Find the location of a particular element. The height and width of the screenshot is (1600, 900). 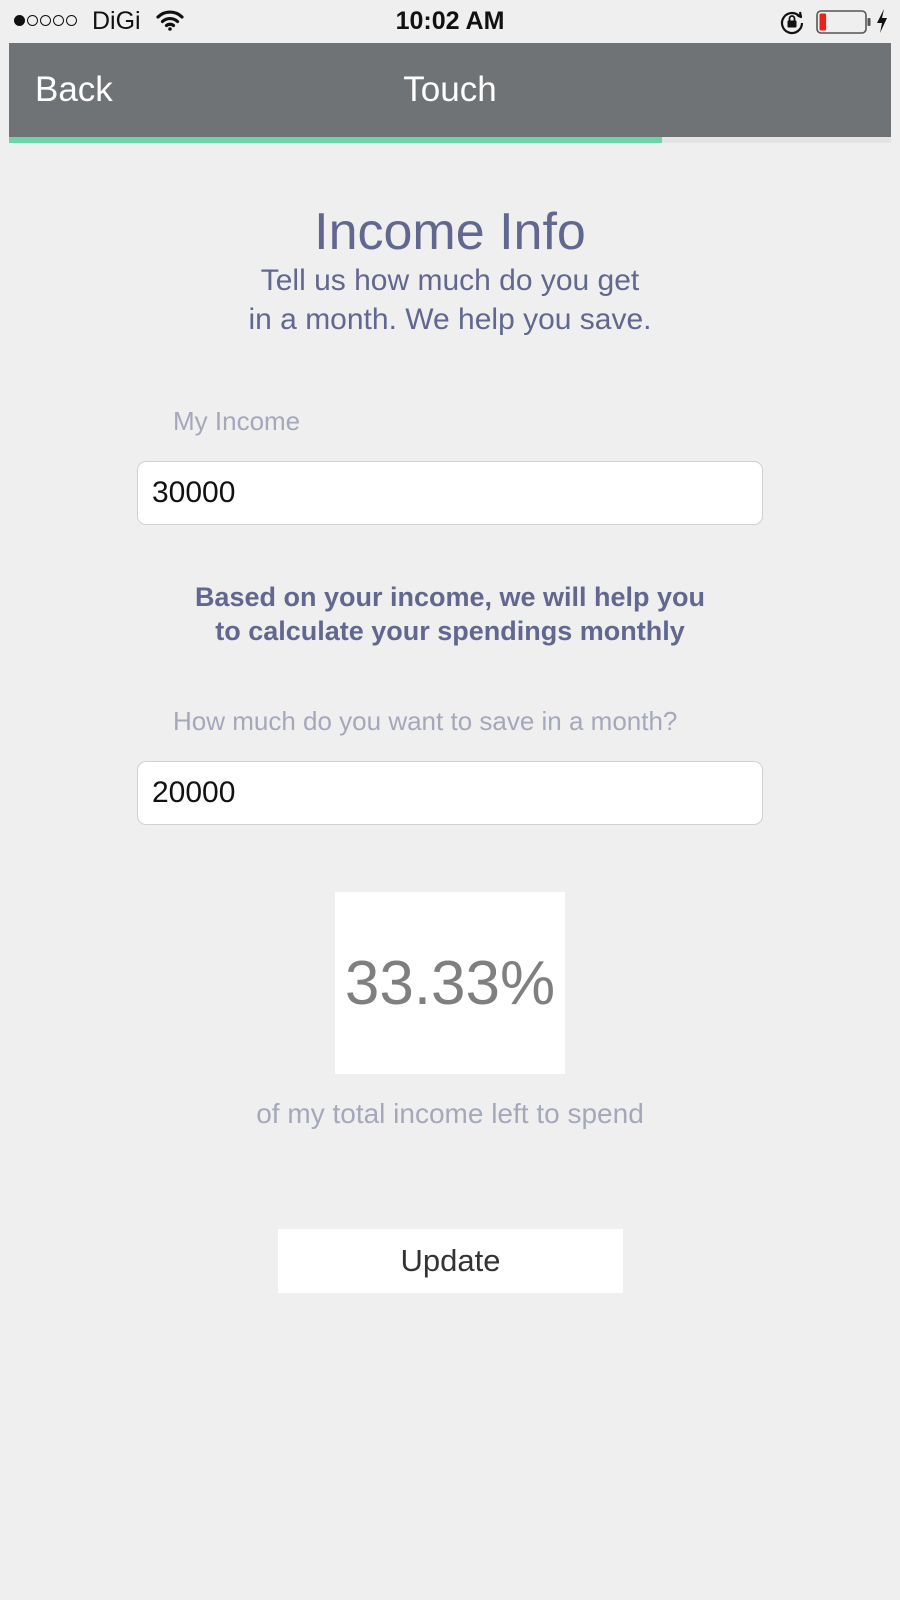

update-button: Update is located at coordinates (450, 1261).